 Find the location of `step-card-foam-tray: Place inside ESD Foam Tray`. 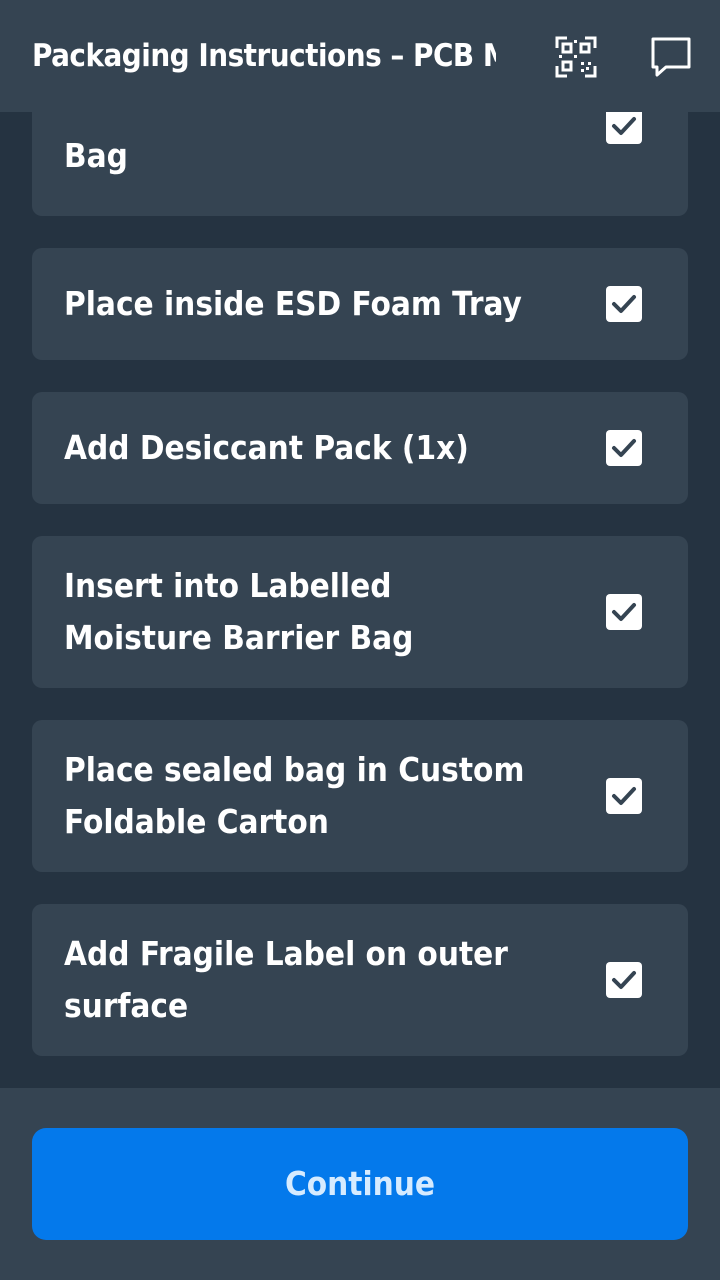

step-card-foam-tray: Place inside ESD Foam Tray is located at coordinates (360, 304).